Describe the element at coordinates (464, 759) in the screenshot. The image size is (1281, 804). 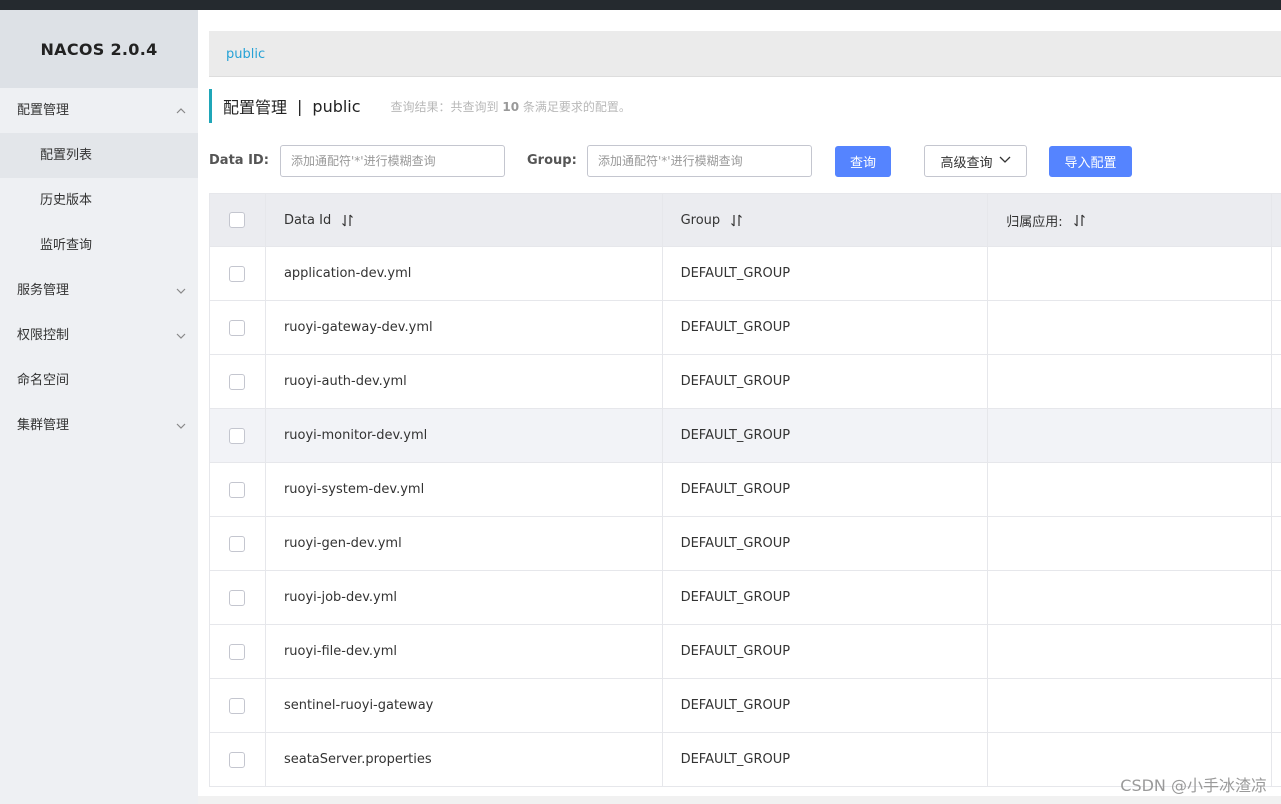
I see `data-id-cell: seataServer.properties` at that location.